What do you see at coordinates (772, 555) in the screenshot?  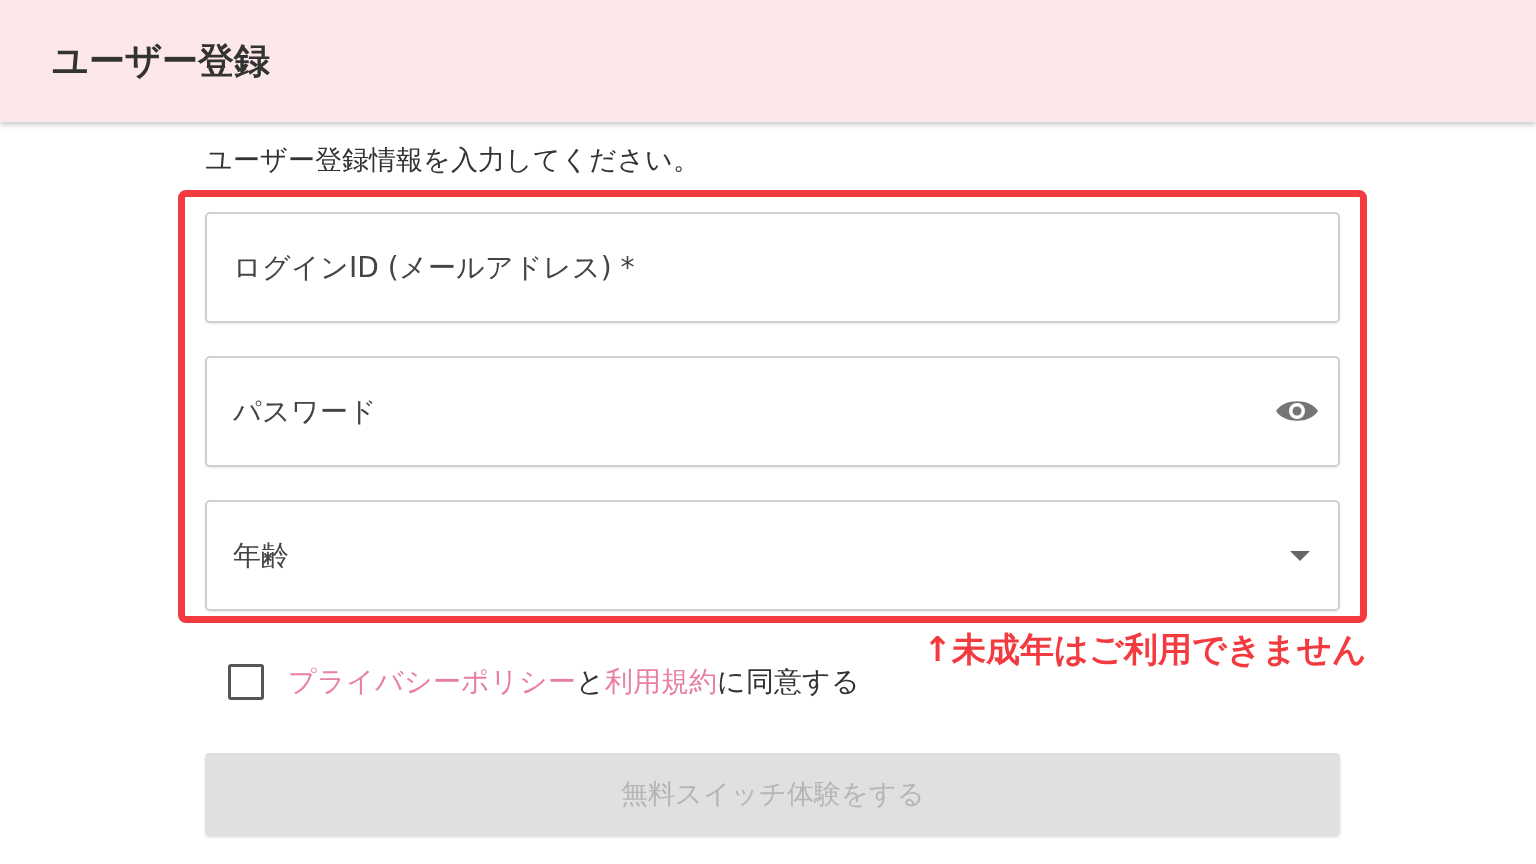 I see `select-field: 年齢` at bounding box center [772, 555].